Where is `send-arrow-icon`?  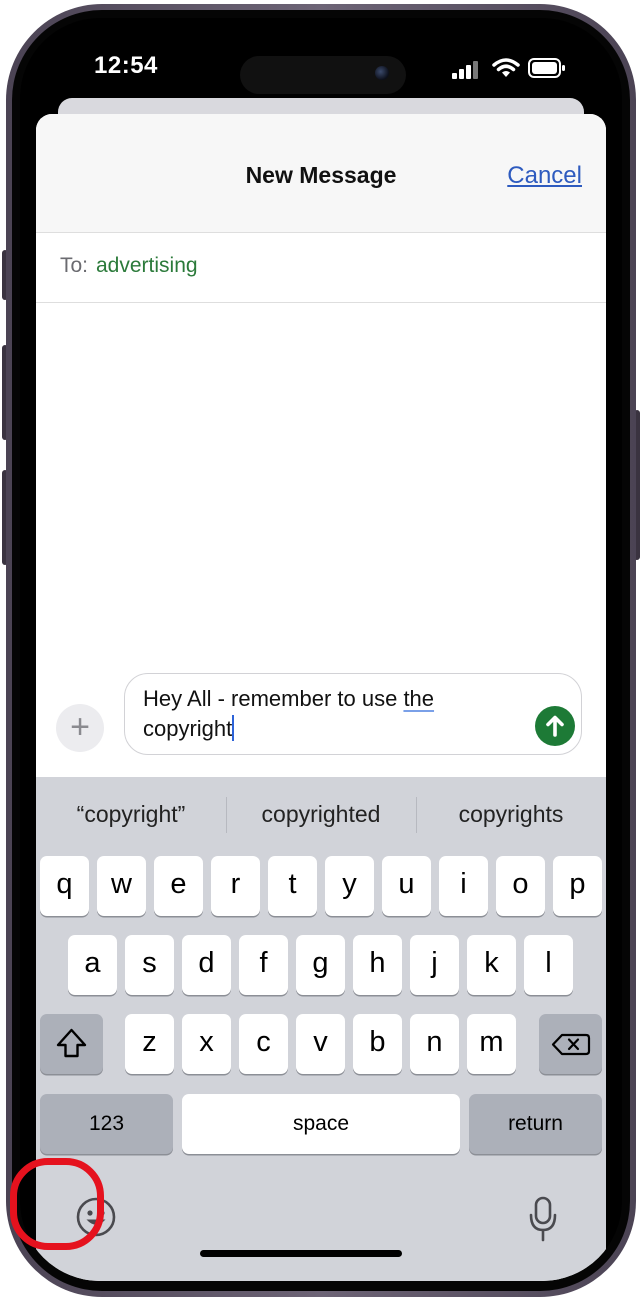 send-arrow-icon is located at coordinates (555, 726).